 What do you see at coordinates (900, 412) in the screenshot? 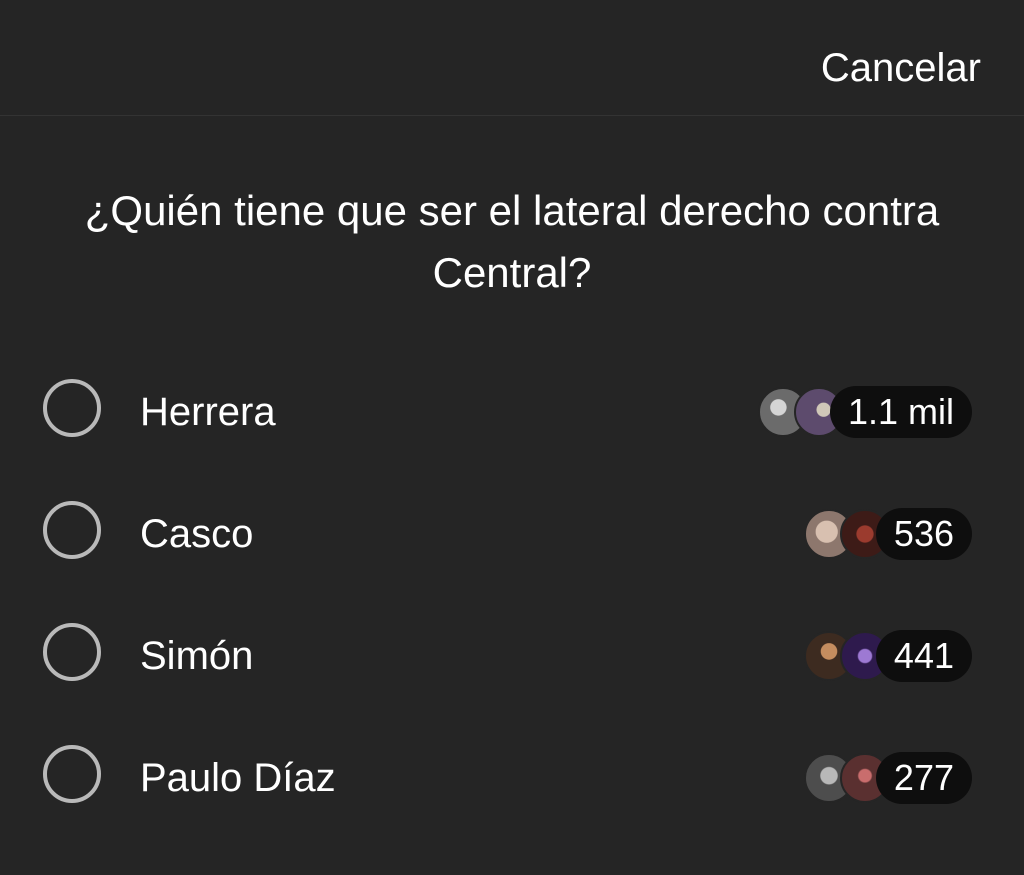
I see `vote-count-badge: 1.1 mil` at bounding box center [900, 412].